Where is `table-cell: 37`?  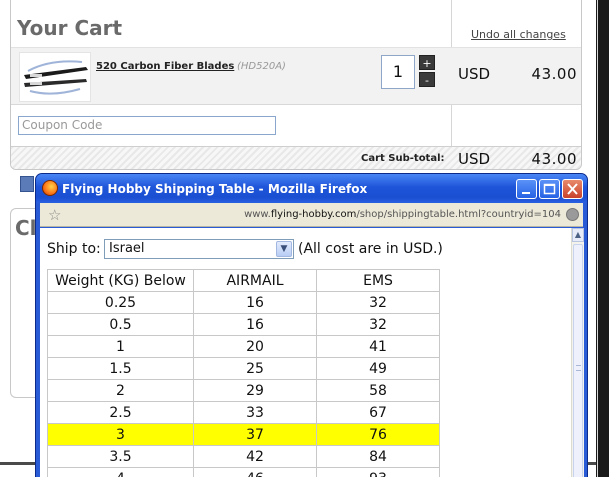 table-cell: 37 is located at coordinates (255, 434).